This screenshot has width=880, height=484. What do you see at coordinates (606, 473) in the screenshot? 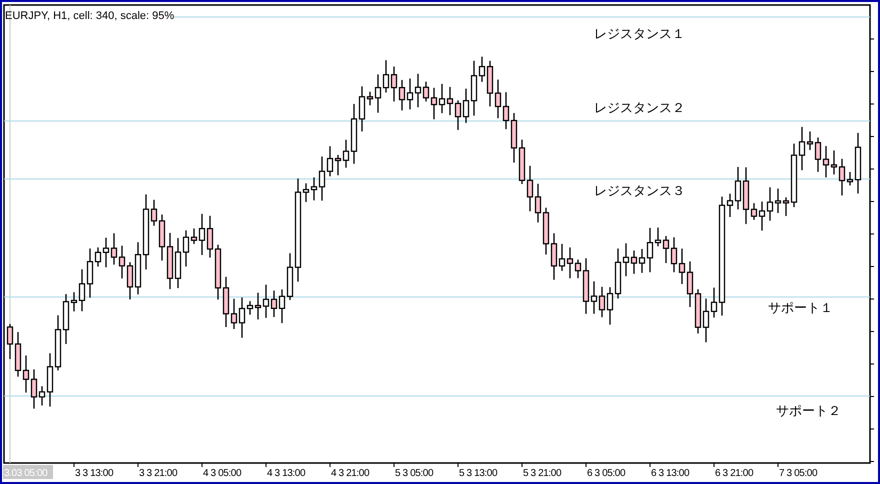
I see `axis-label: 6 3 05:00` at bounding box center [606, 473].